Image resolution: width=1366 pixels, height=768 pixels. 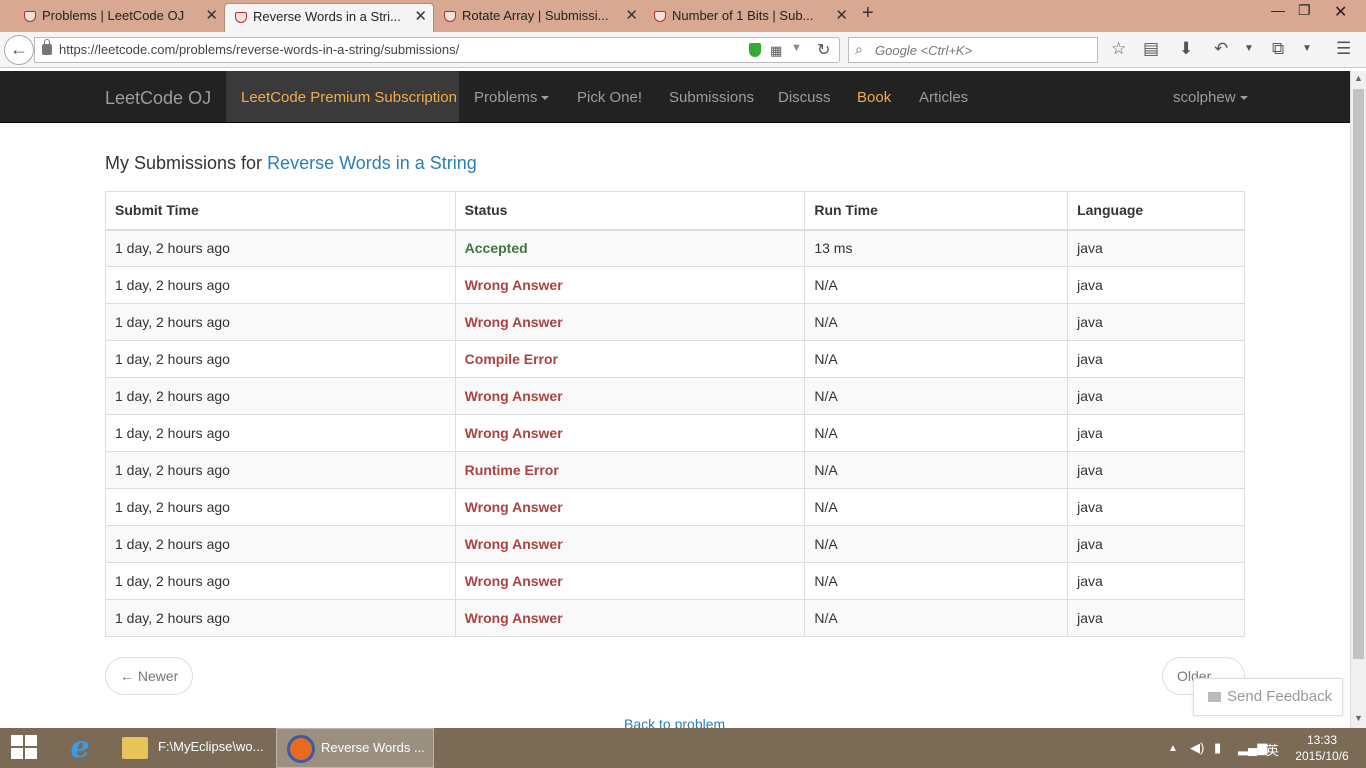 What do you see at coordinates (630, 211) in the screenshot?
I see `col-status: Status` at bounding box center [630, 211].